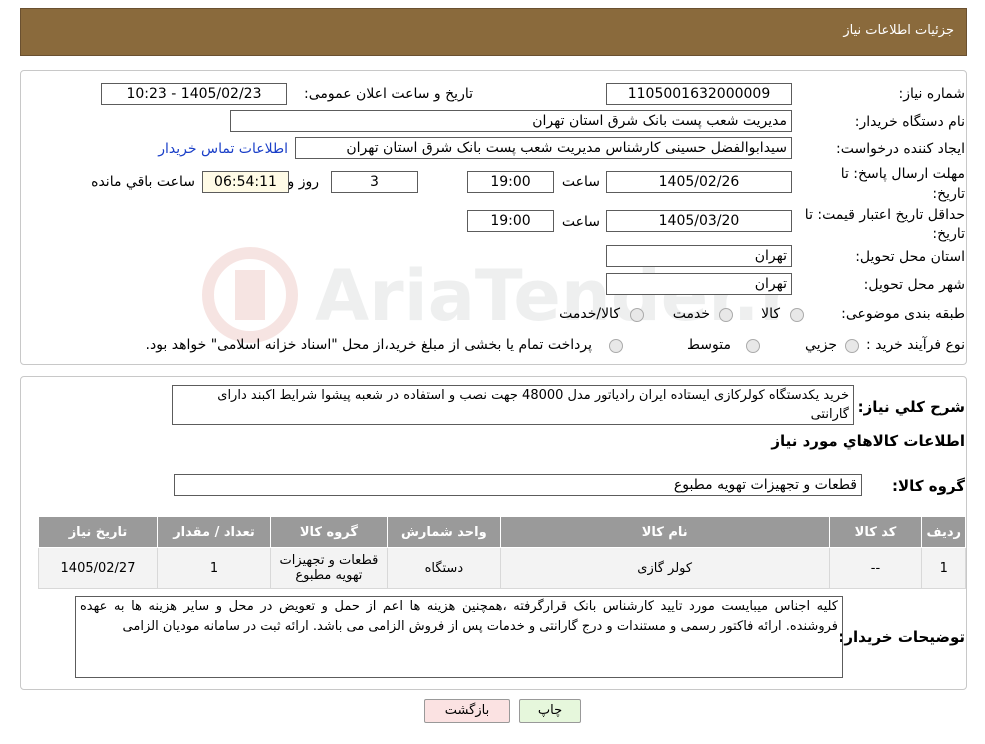 The image size is (985, 744). What do you see at coordinates (443, 568) in the screenshot?
I see `cell-unit: دستگاه` at bounding box center [443, 568].